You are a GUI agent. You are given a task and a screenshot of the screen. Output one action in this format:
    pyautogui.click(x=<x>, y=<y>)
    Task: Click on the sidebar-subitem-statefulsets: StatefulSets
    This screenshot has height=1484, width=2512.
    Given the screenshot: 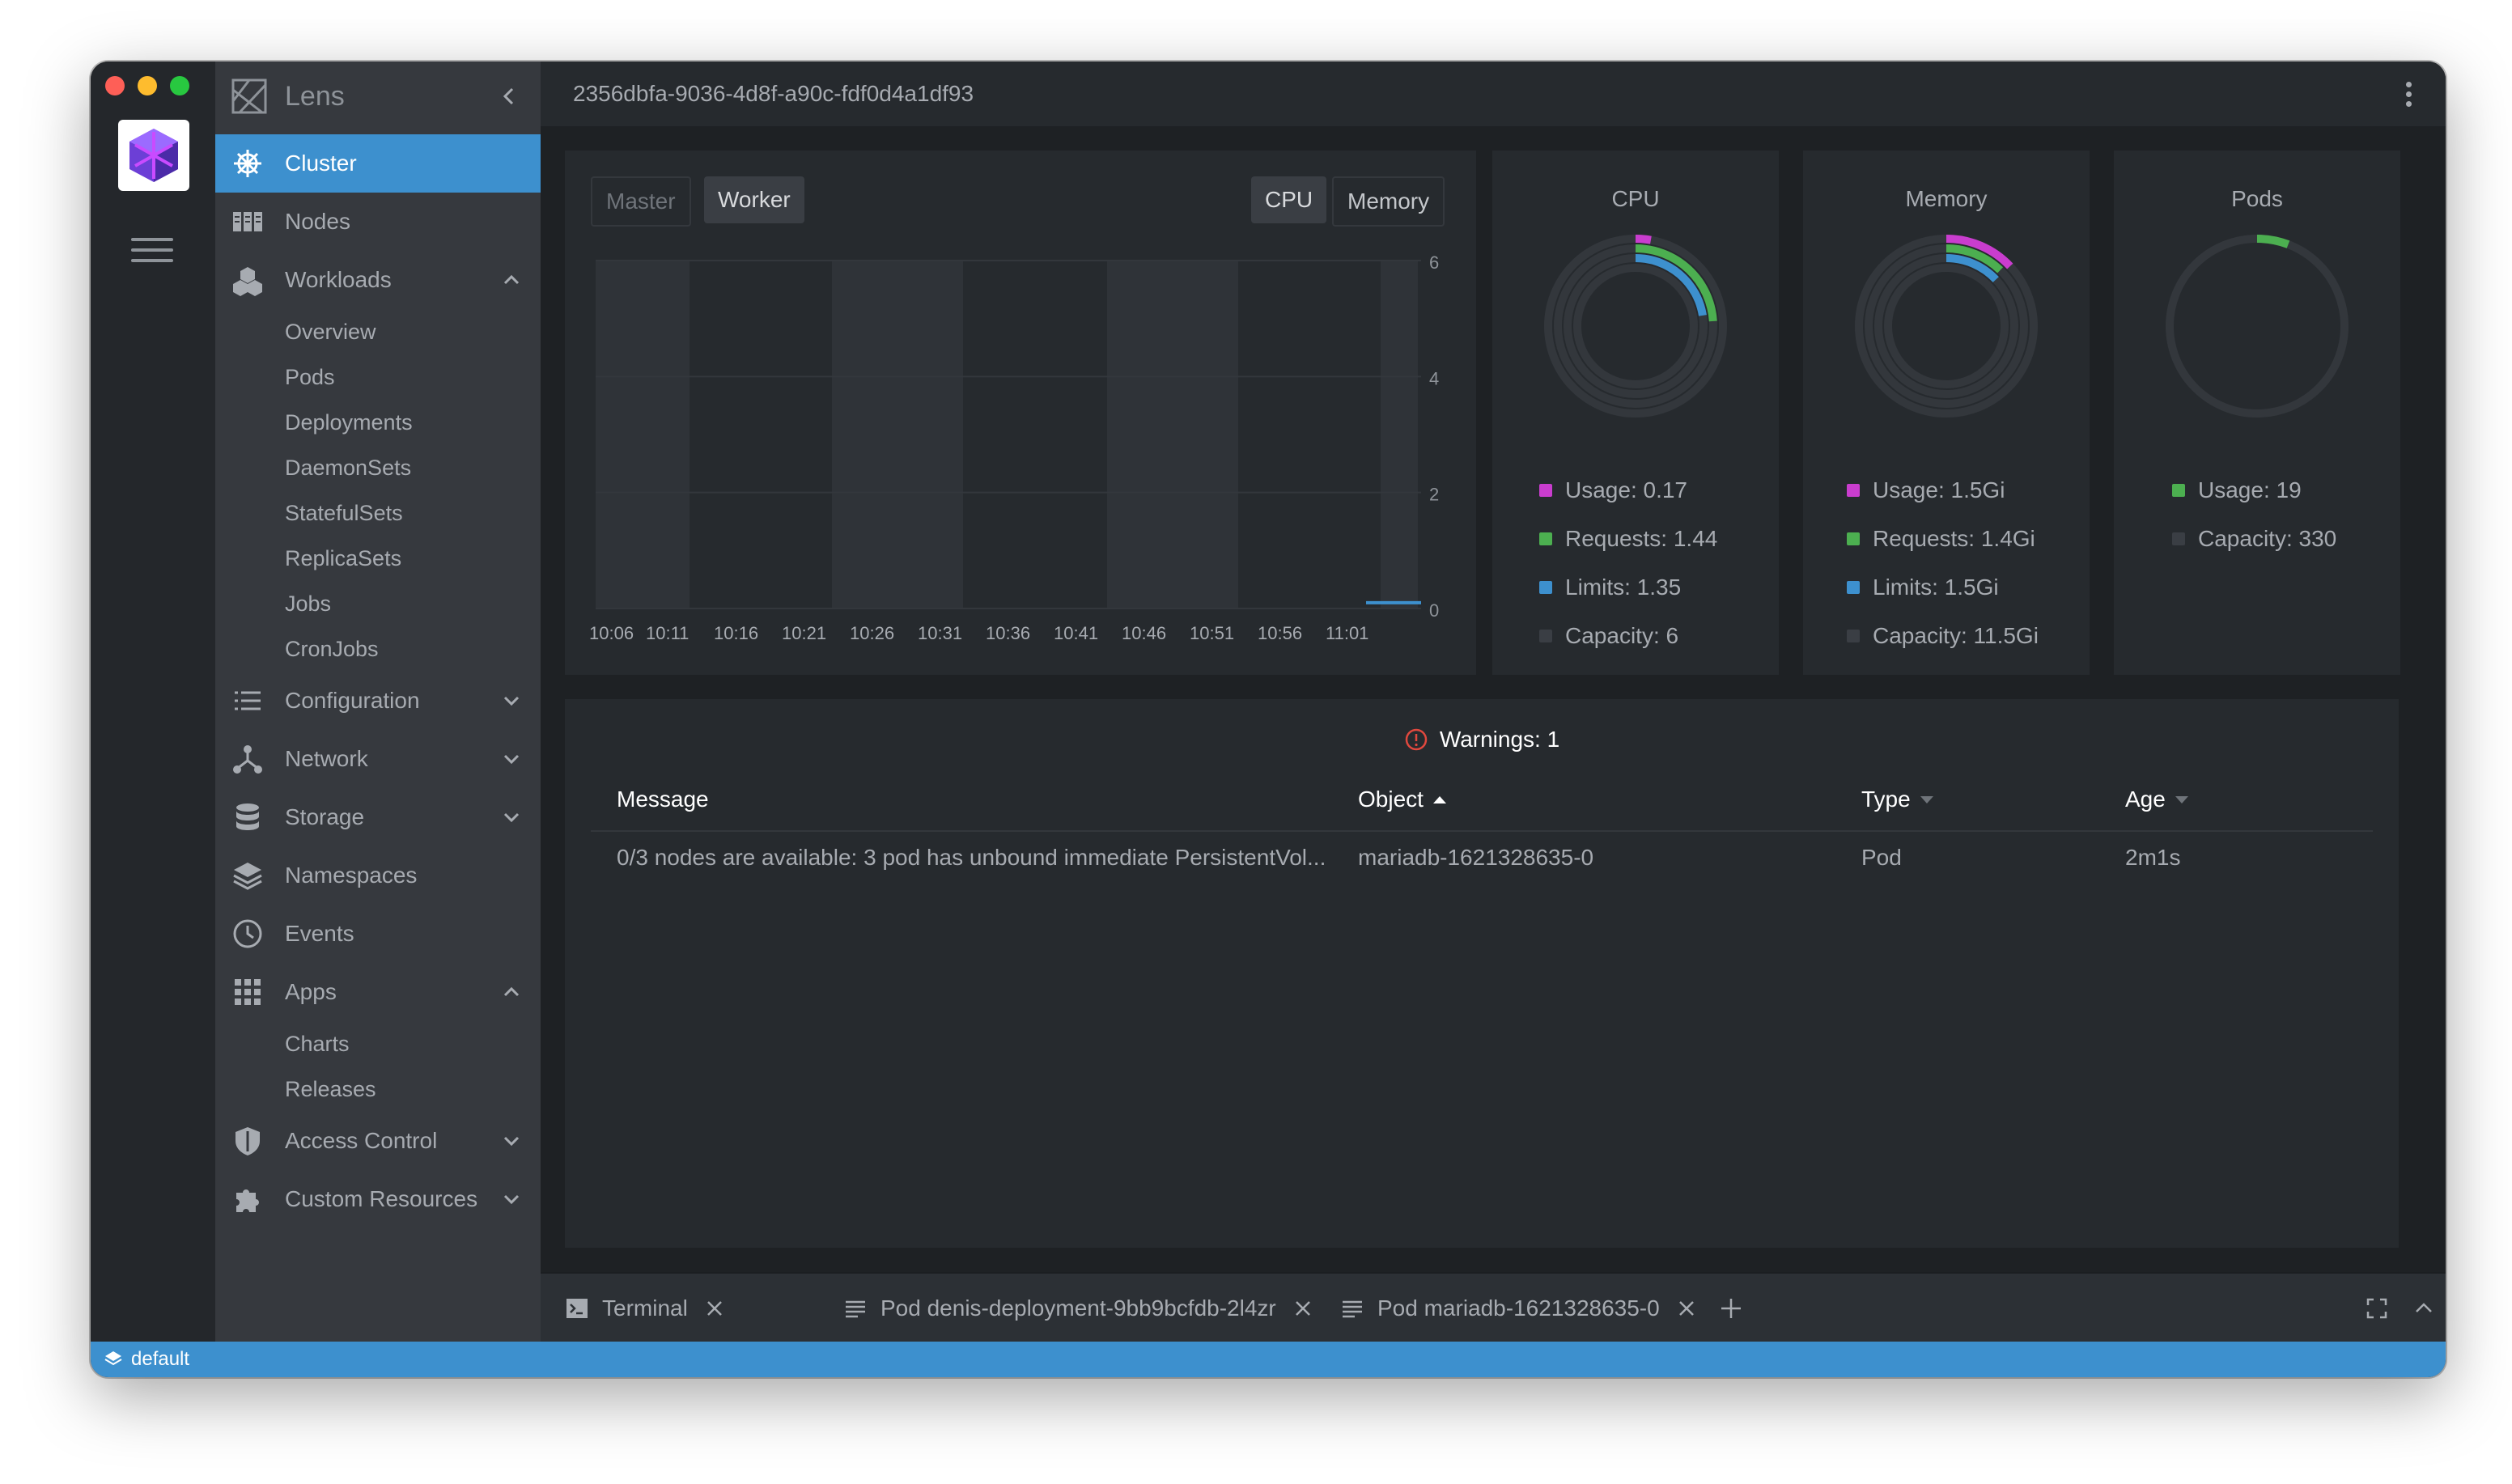 What is the action you would take?
    pyautogui.click(x=378, y=513)
    